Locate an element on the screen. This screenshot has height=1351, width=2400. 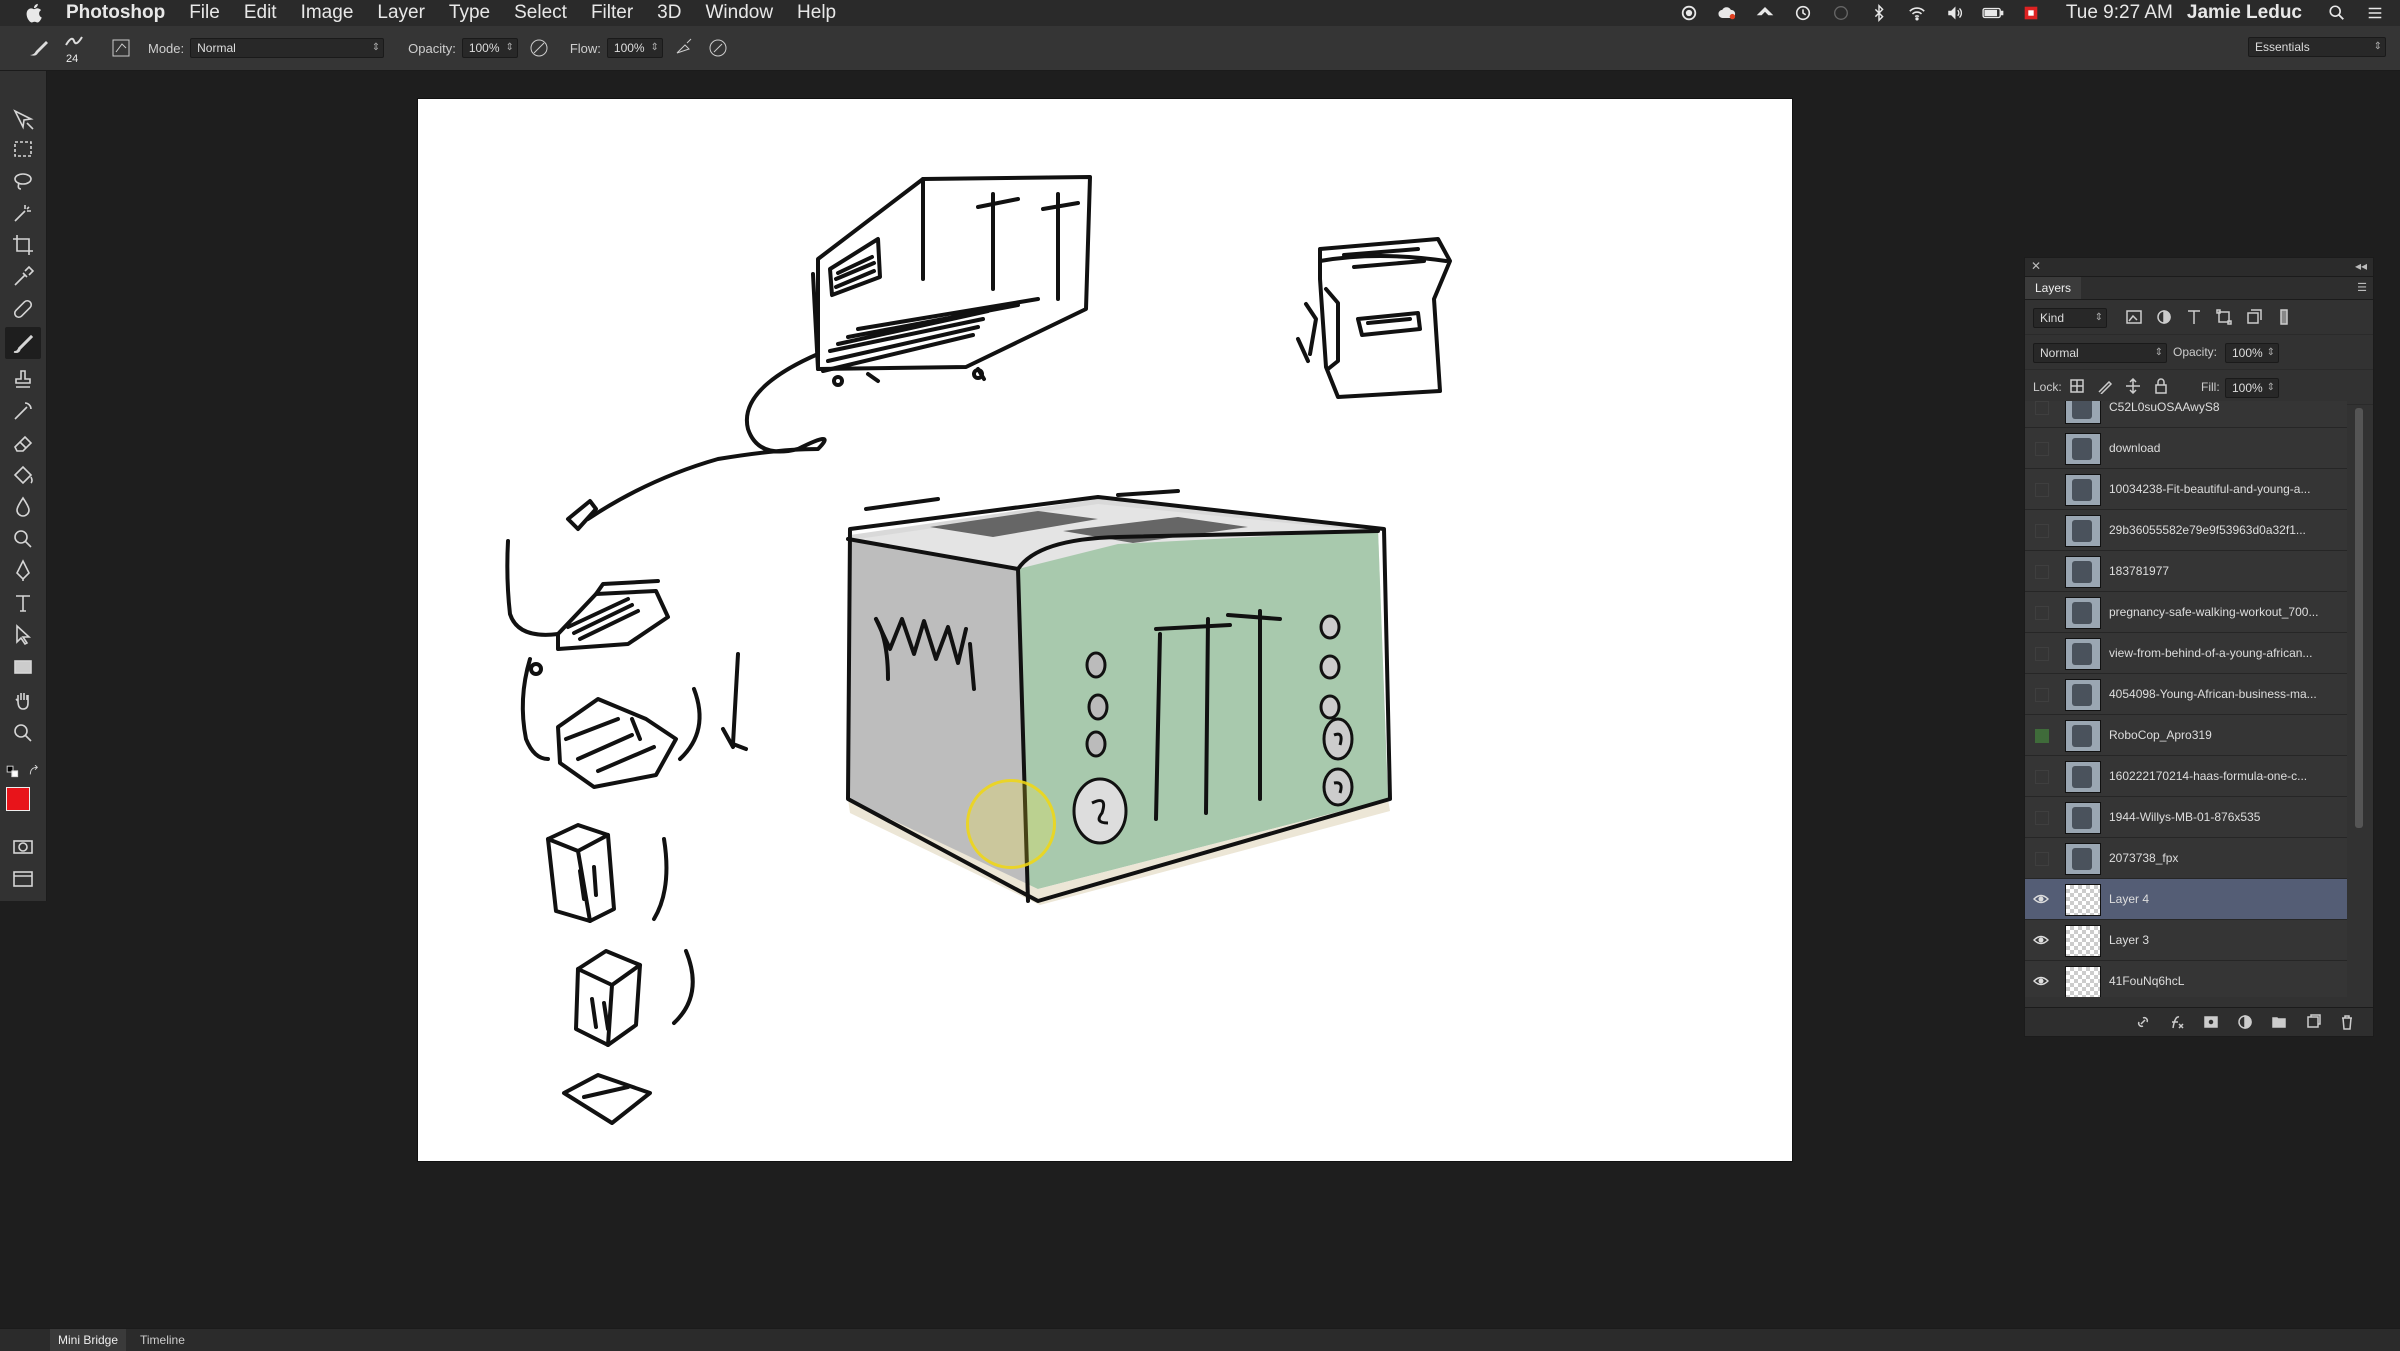
paint-bucket-tool is located at coordinates (23, 475).